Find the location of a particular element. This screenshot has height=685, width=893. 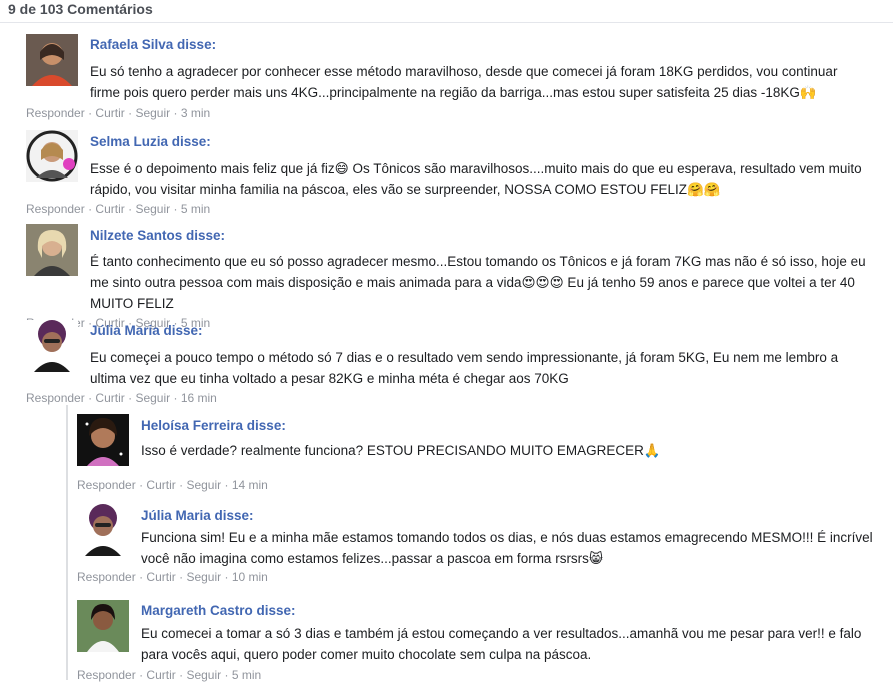

comment-time: 3 min is located at coordinates (195, 113).